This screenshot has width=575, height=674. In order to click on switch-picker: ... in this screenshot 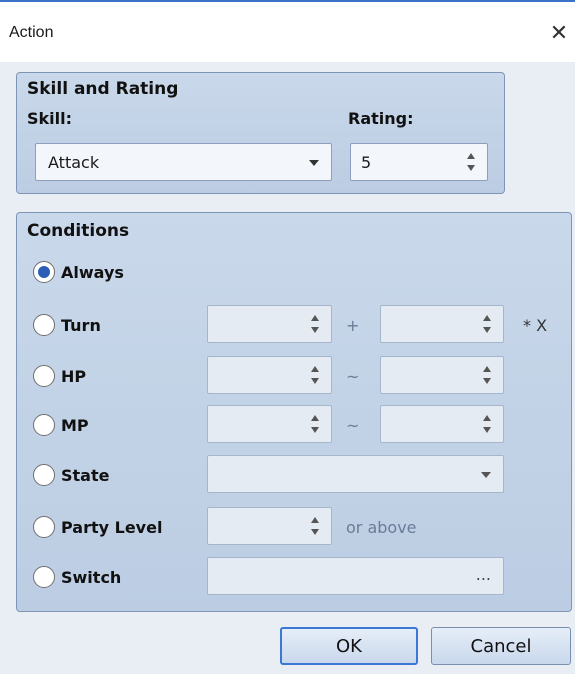, I will do `click(355, 576)`.